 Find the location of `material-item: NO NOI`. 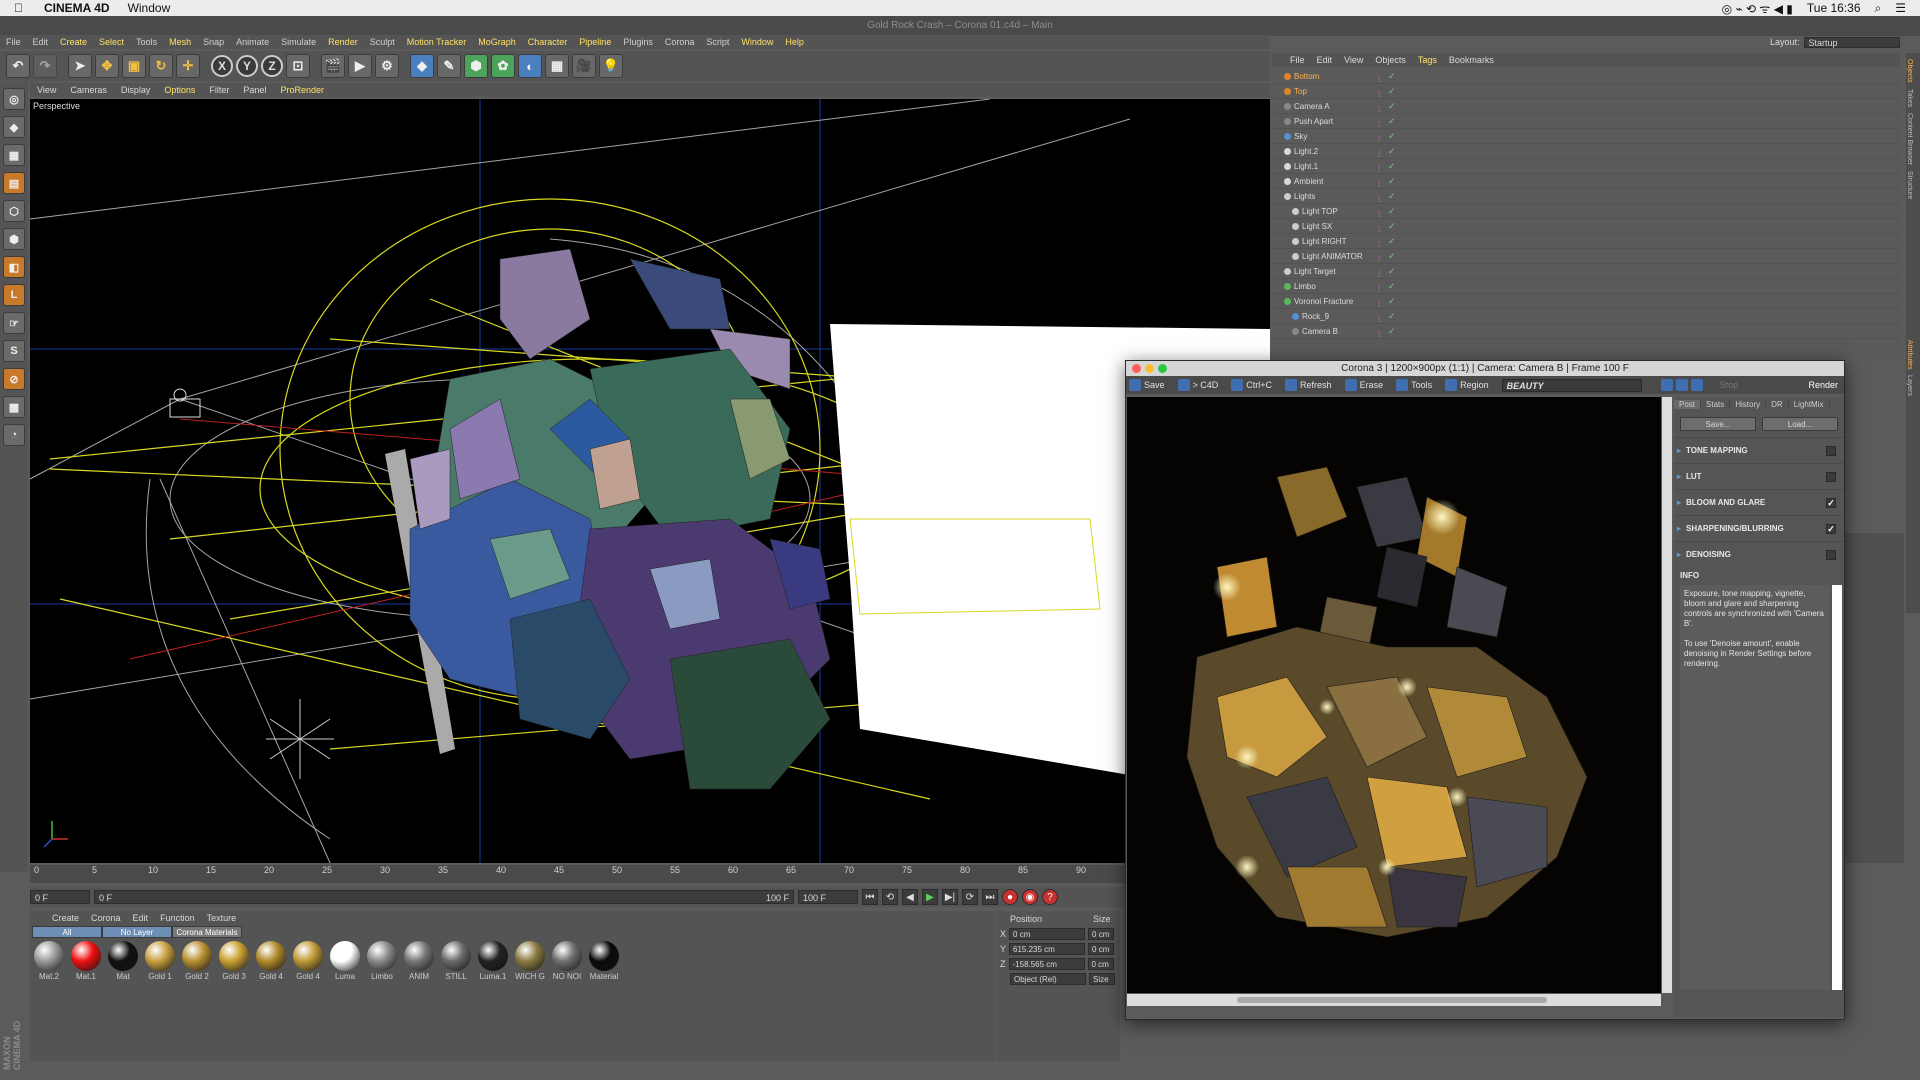

material-item: NO NOI is located at coordinates (567, 961).